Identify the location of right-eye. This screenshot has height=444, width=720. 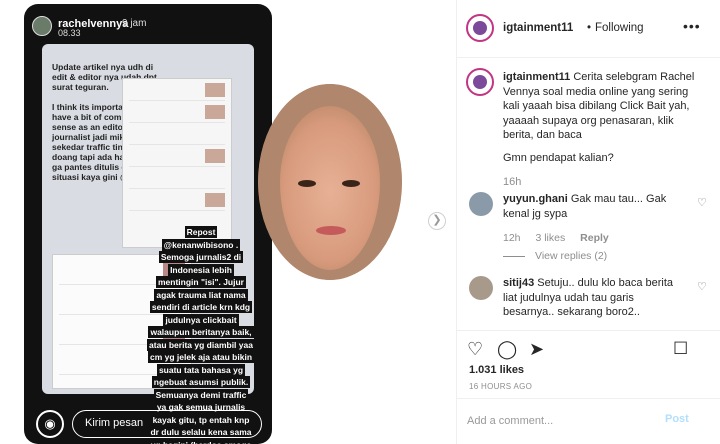
(351, 183).